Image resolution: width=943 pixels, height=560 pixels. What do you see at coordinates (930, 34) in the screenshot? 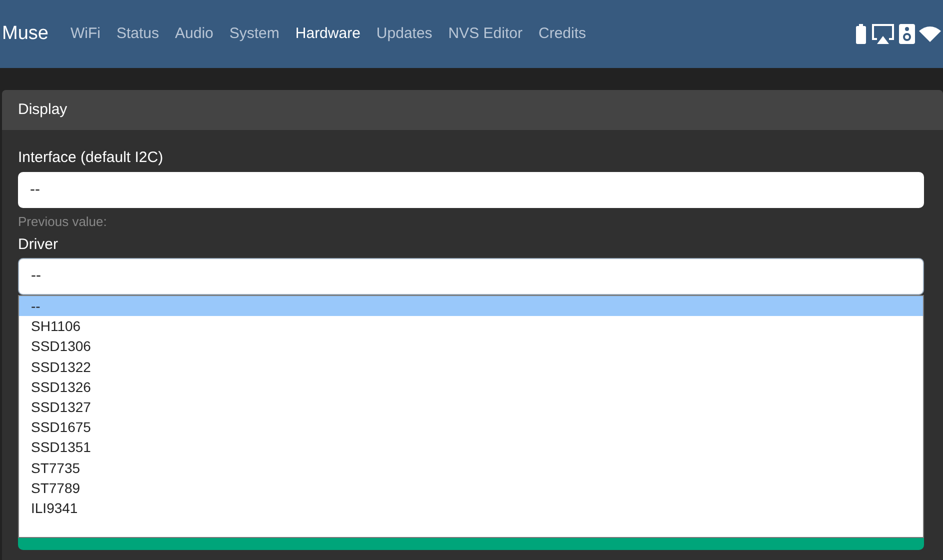
I see `wifi-icon` at bounding box center [930, 34].